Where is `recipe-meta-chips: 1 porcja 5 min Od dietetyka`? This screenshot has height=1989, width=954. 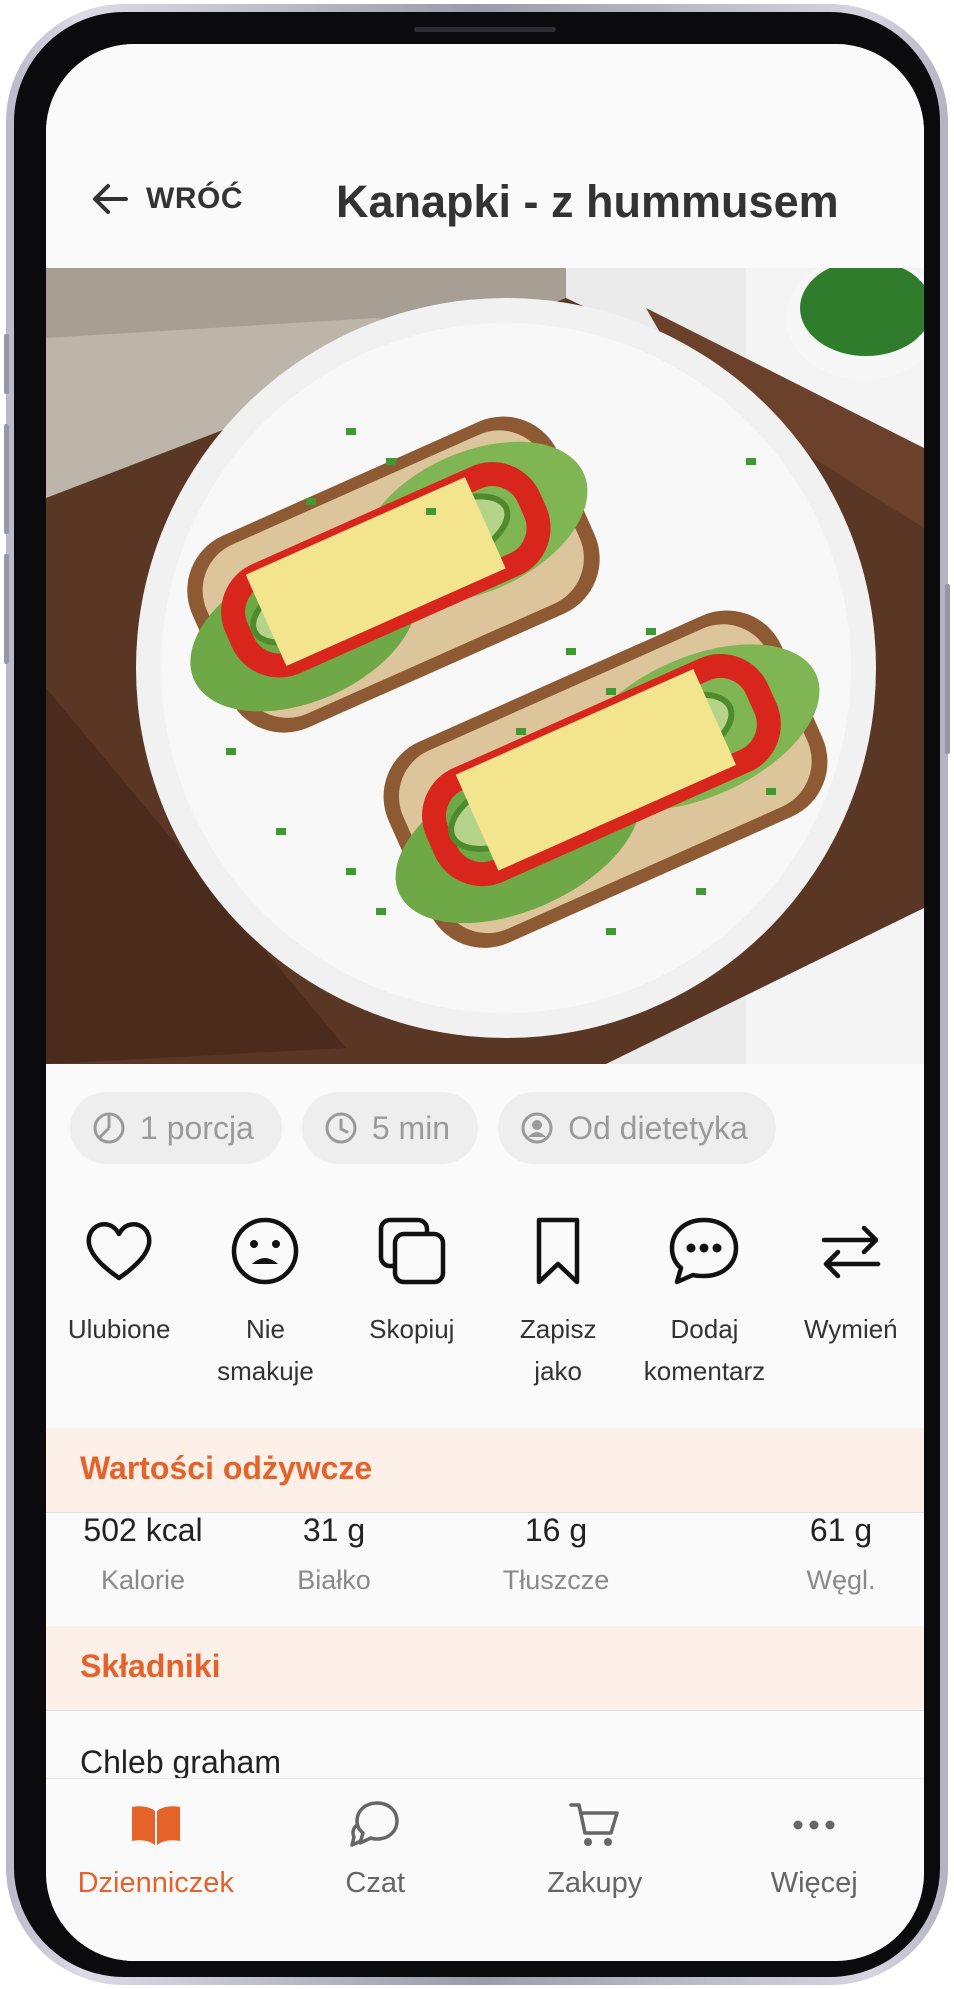
recipe-meta-chips: 1 porcja 5 min Od dietetyka is located at coordinates (423, 1128).